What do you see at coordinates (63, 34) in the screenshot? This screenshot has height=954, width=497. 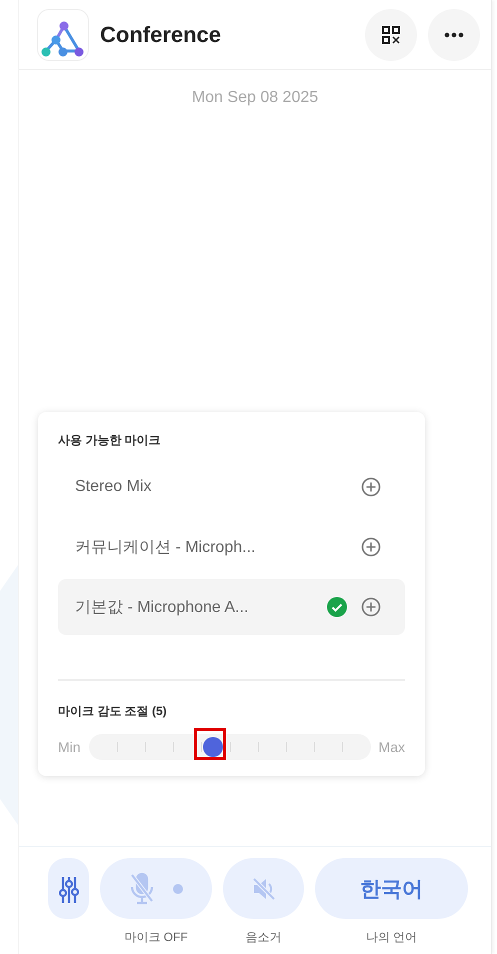 I see `app-logo-icon` at bounding box center [63, 34].